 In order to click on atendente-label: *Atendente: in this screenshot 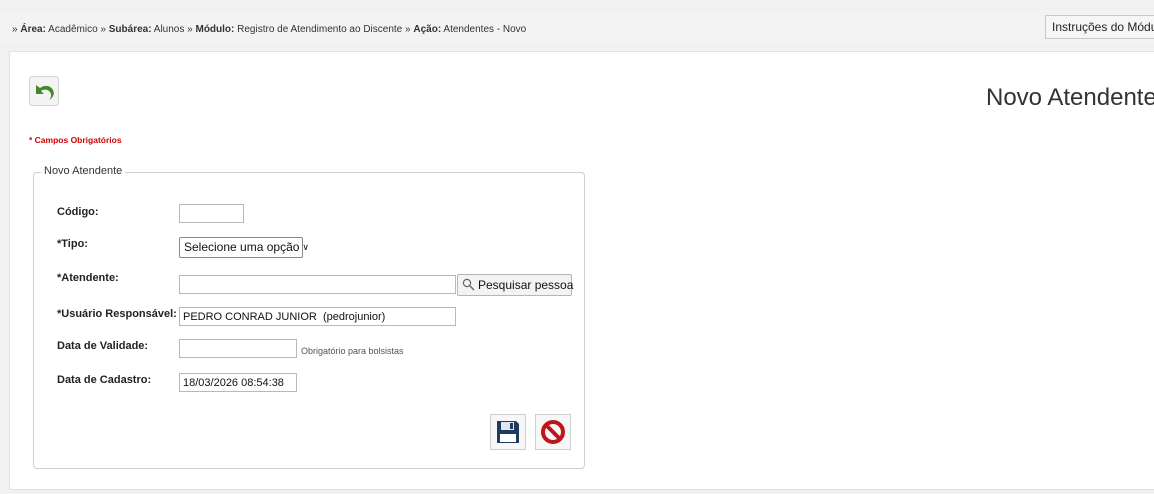, I will do `click(88, 278)`.